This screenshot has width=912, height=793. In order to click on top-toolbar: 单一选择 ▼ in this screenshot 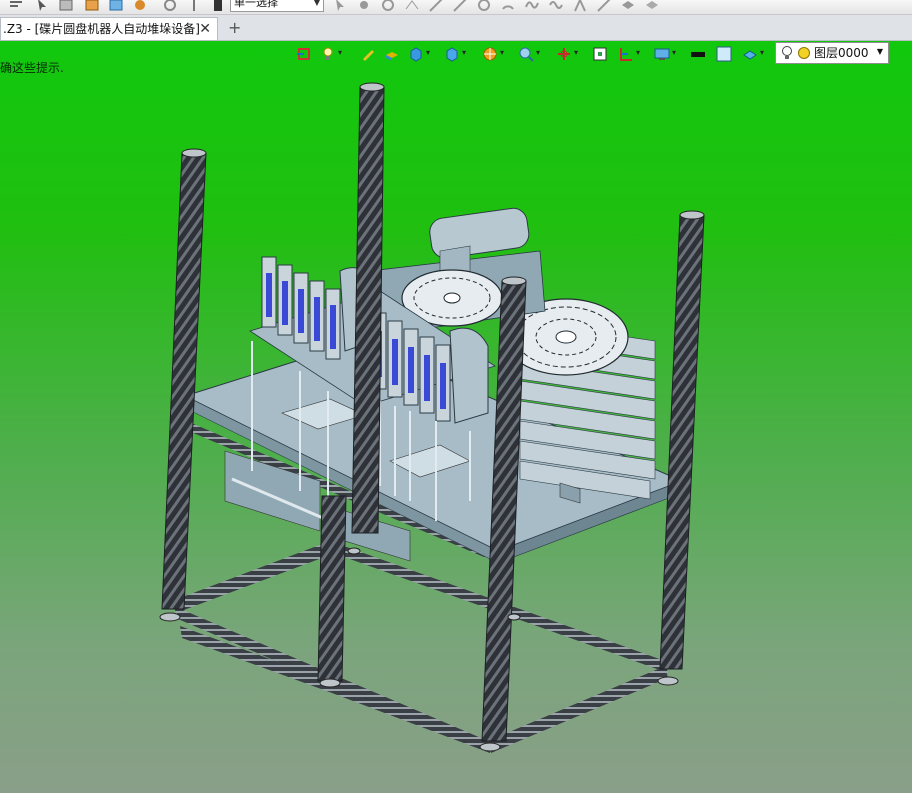, I will do `click(456, 7)`.